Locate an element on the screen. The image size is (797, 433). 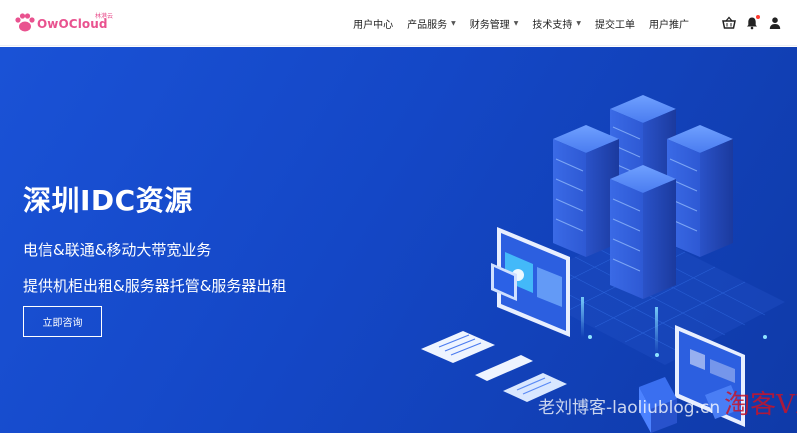
nav-support: 技术支持 ▼ is located at coordinates (556, 23).